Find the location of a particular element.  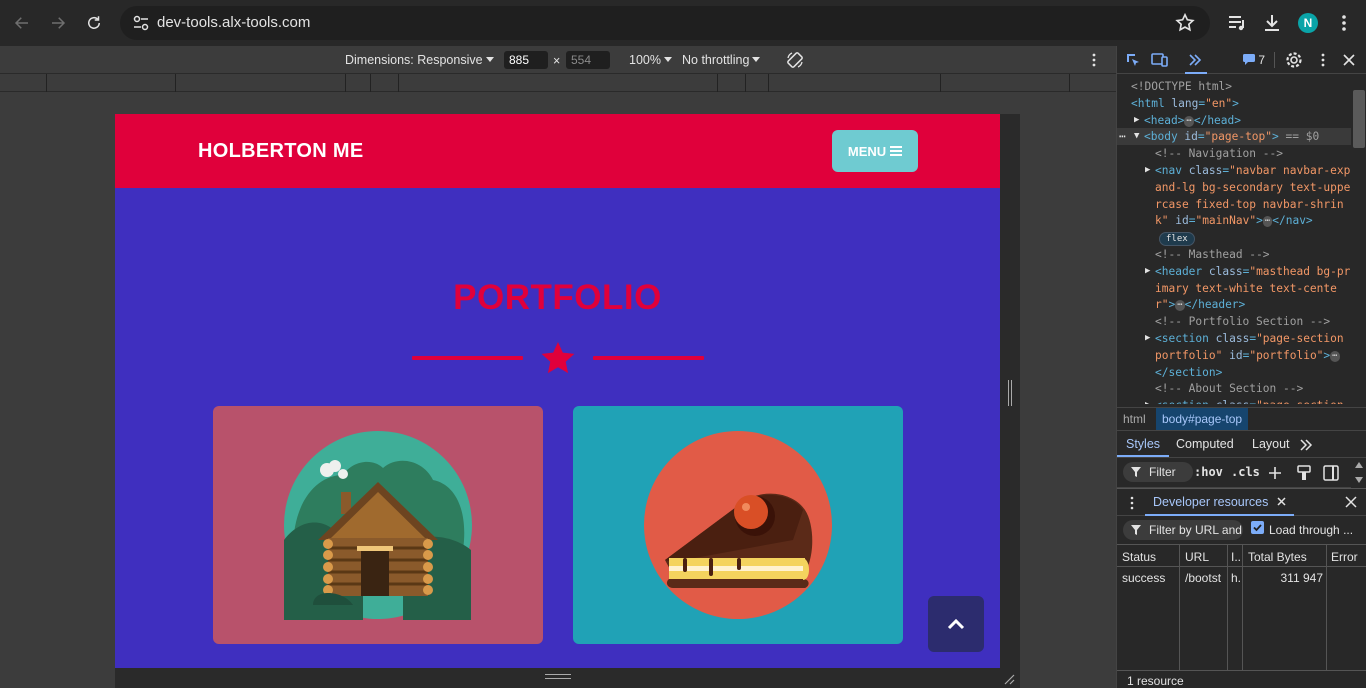

load-through-checkbox is located at coordinates (1257, 527).